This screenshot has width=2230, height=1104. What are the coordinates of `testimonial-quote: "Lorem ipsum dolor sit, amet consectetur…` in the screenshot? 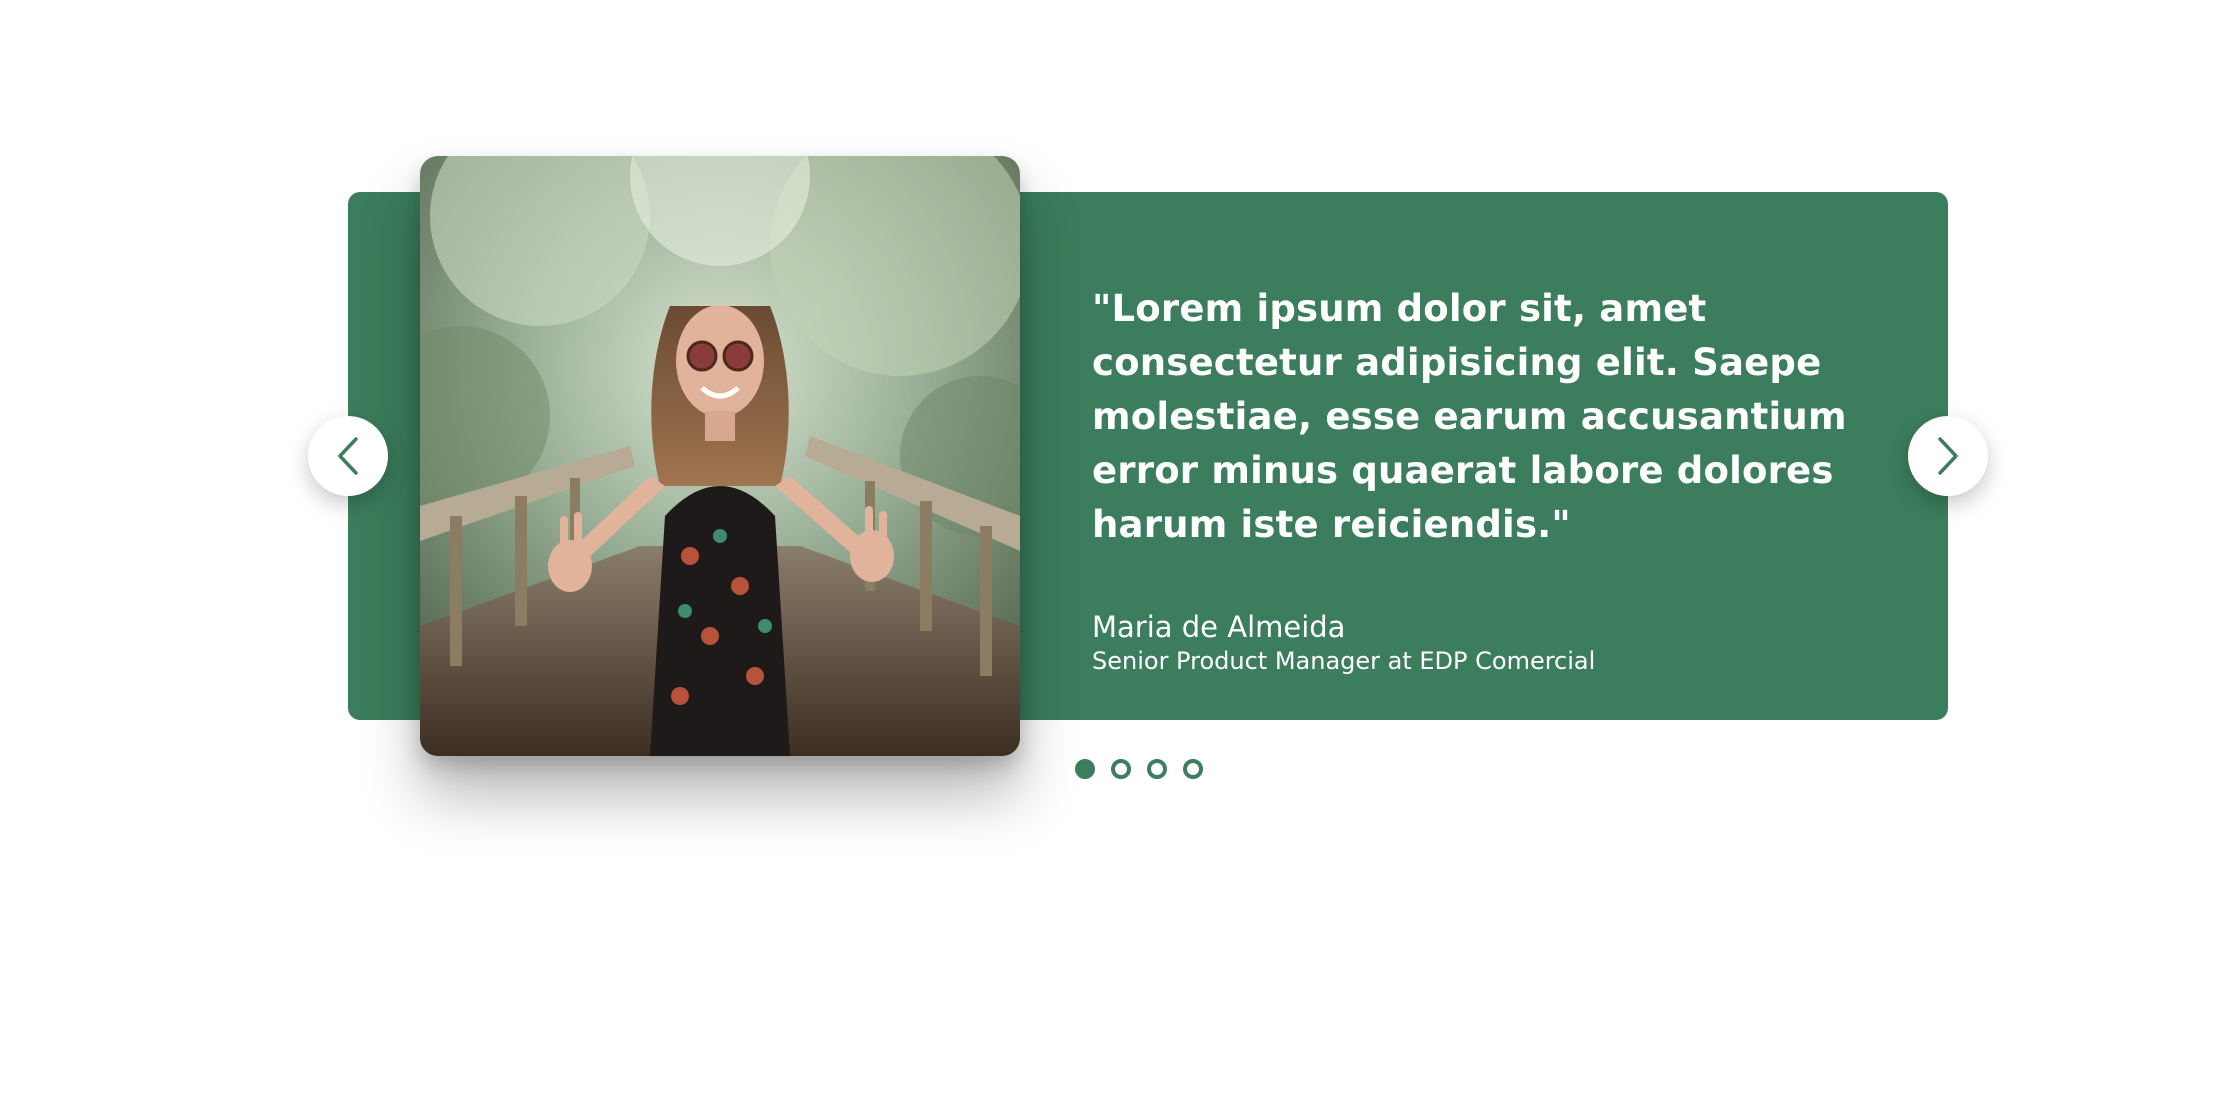 It's located at (1469, 416).